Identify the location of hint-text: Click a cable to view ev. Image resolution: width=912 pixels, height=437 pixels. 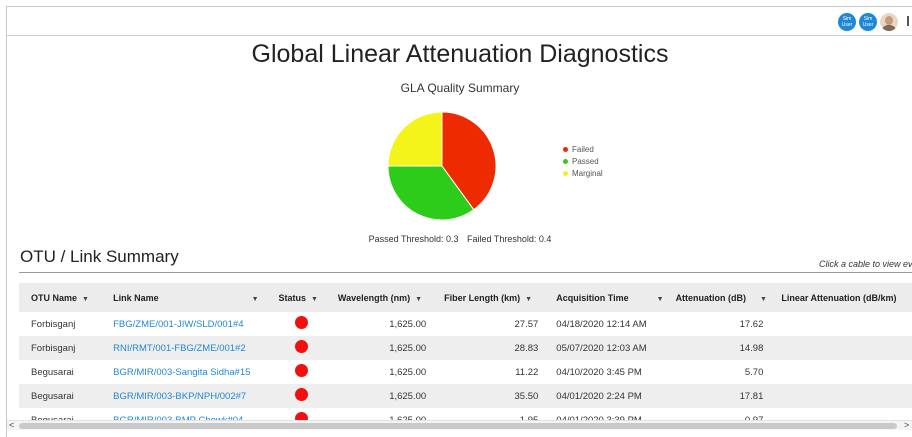
(865, 264).